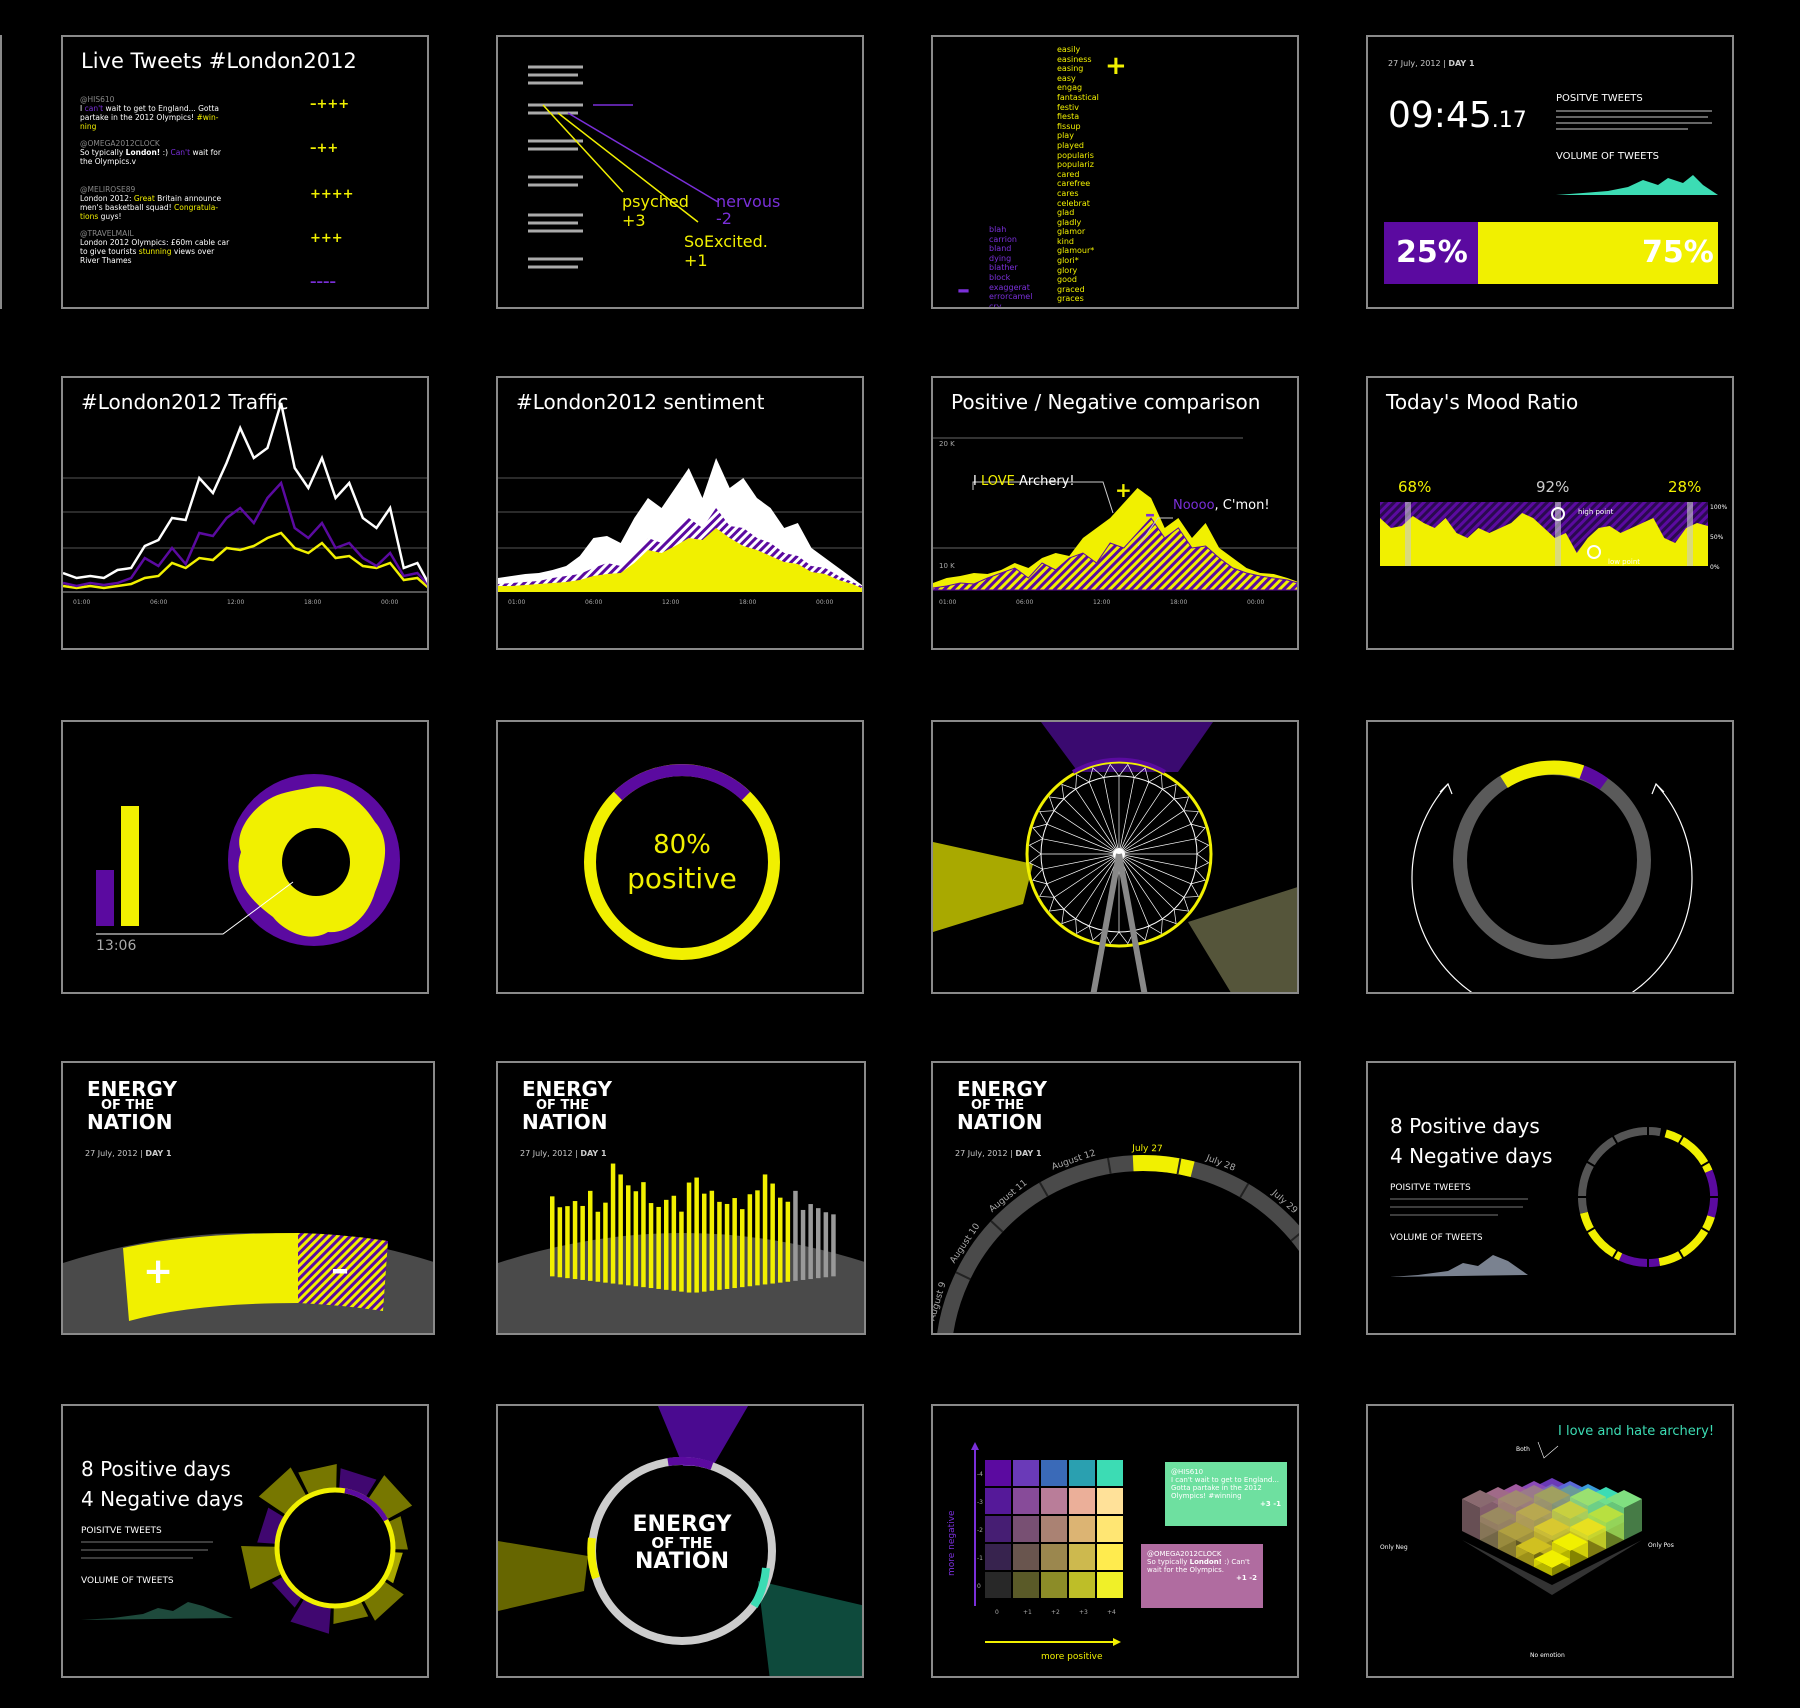  Describe the element at coordinates (824, 602) in the screenshot. I see `tick-label: 00:00` at that location.